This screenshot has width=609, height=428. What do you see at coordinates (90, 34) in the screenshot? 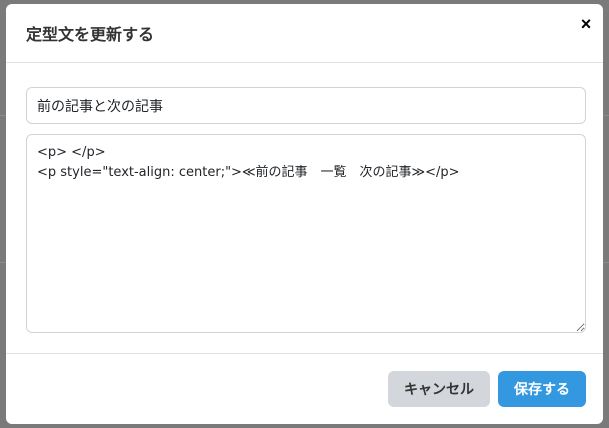
I see `dialog-title: 定型文を更新する` at bounding box center [90, 34].